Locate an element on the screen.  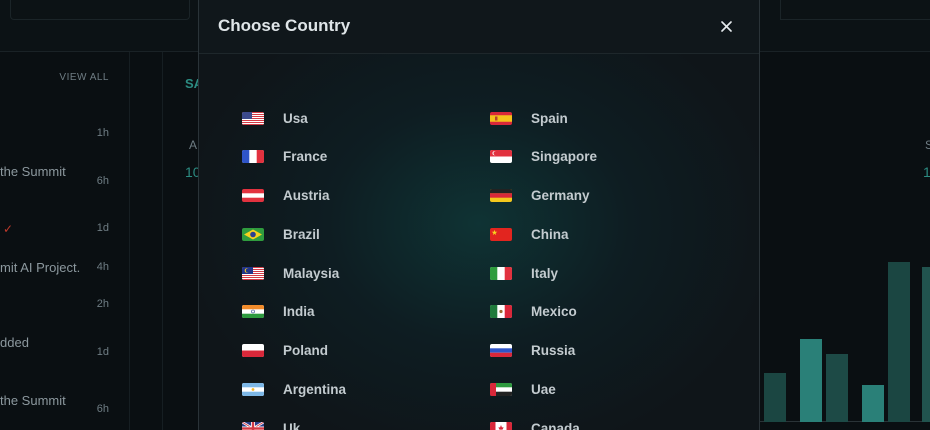
country-option-it: Italy is located at coordinates (524, 273).